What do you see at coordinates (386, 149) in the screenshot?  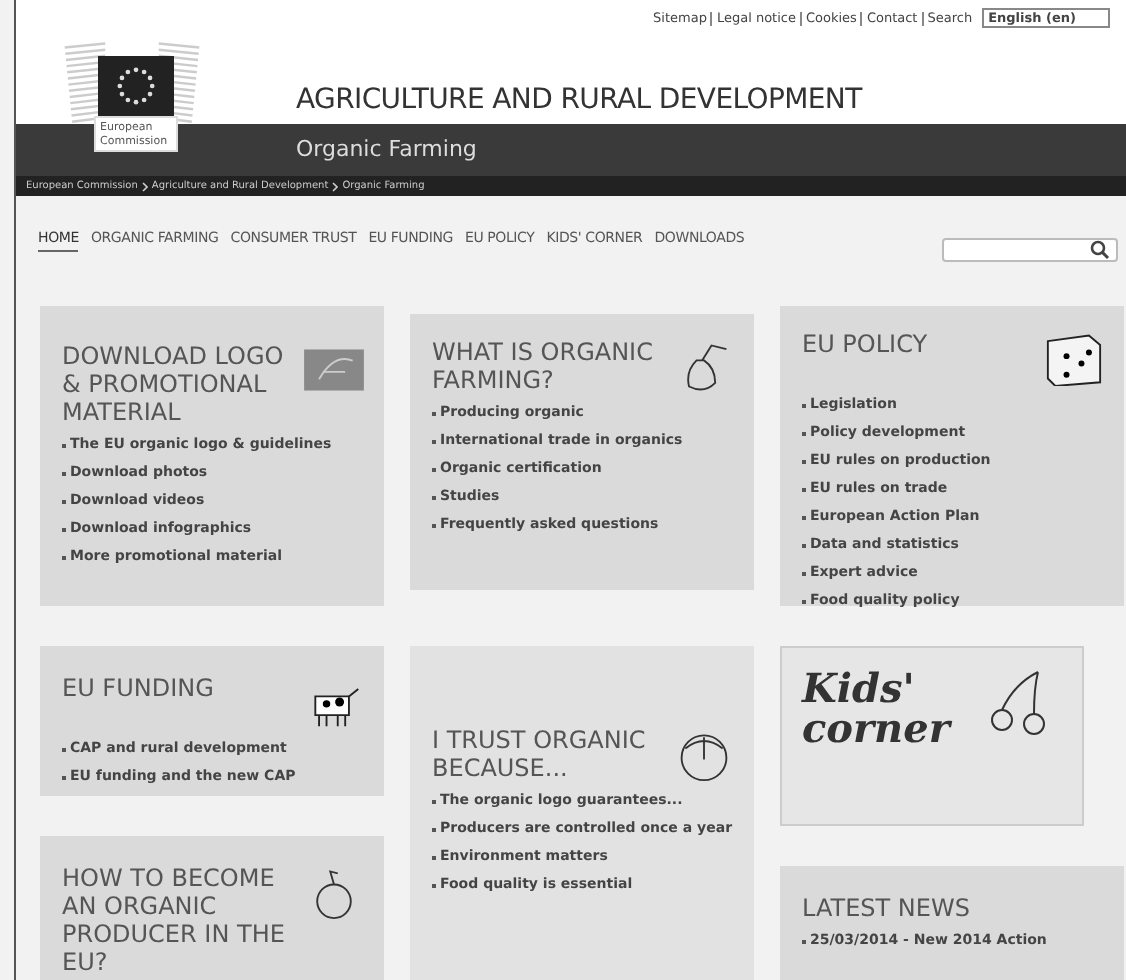 I see `section-title: Organic Farming` at bounding box center [386, 149].